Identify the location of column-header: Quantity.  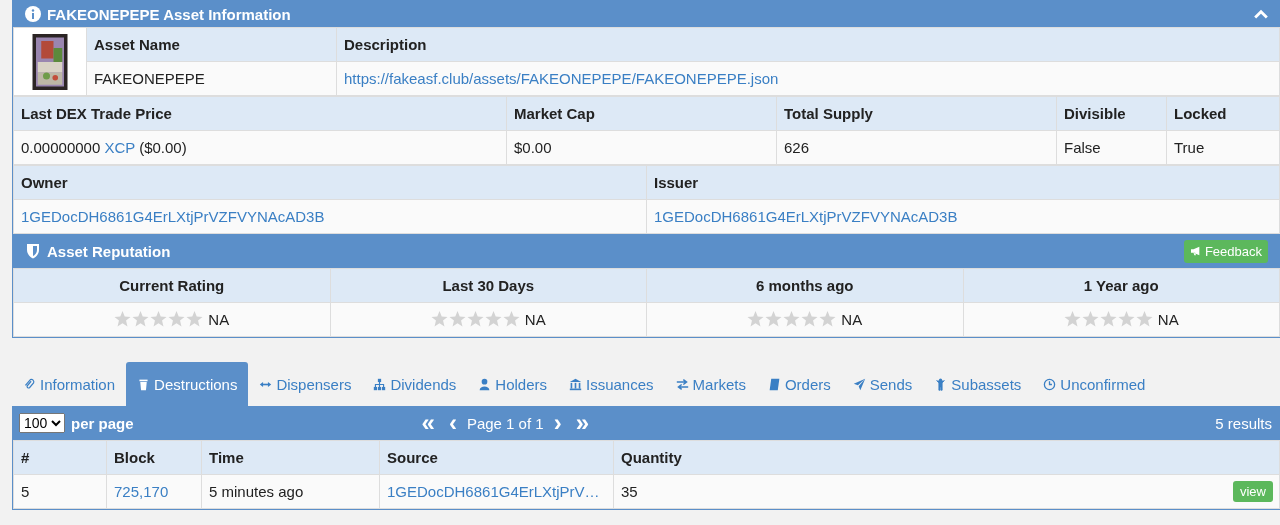
(946, 457).